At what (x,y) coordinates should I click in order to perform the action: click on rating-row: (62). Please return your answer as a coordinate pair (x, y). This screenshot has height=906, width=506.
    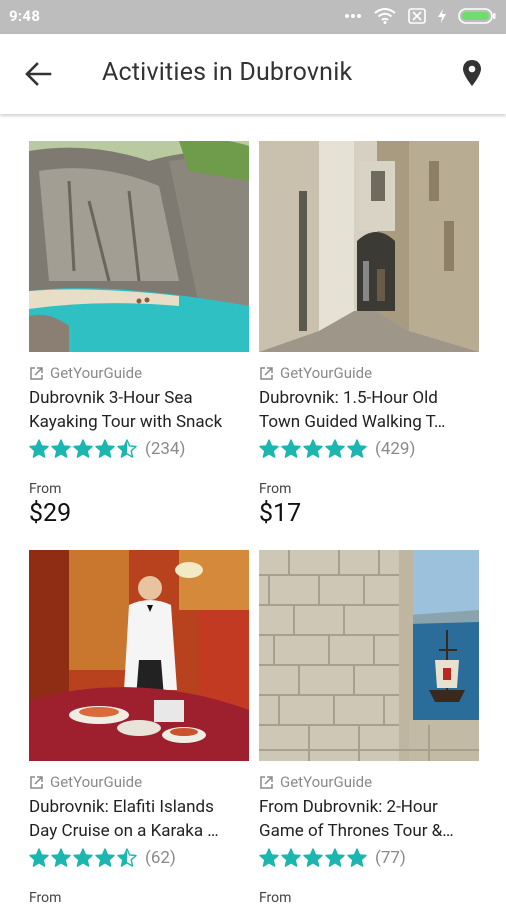
    Looking at the image, I should click on (139, 858).